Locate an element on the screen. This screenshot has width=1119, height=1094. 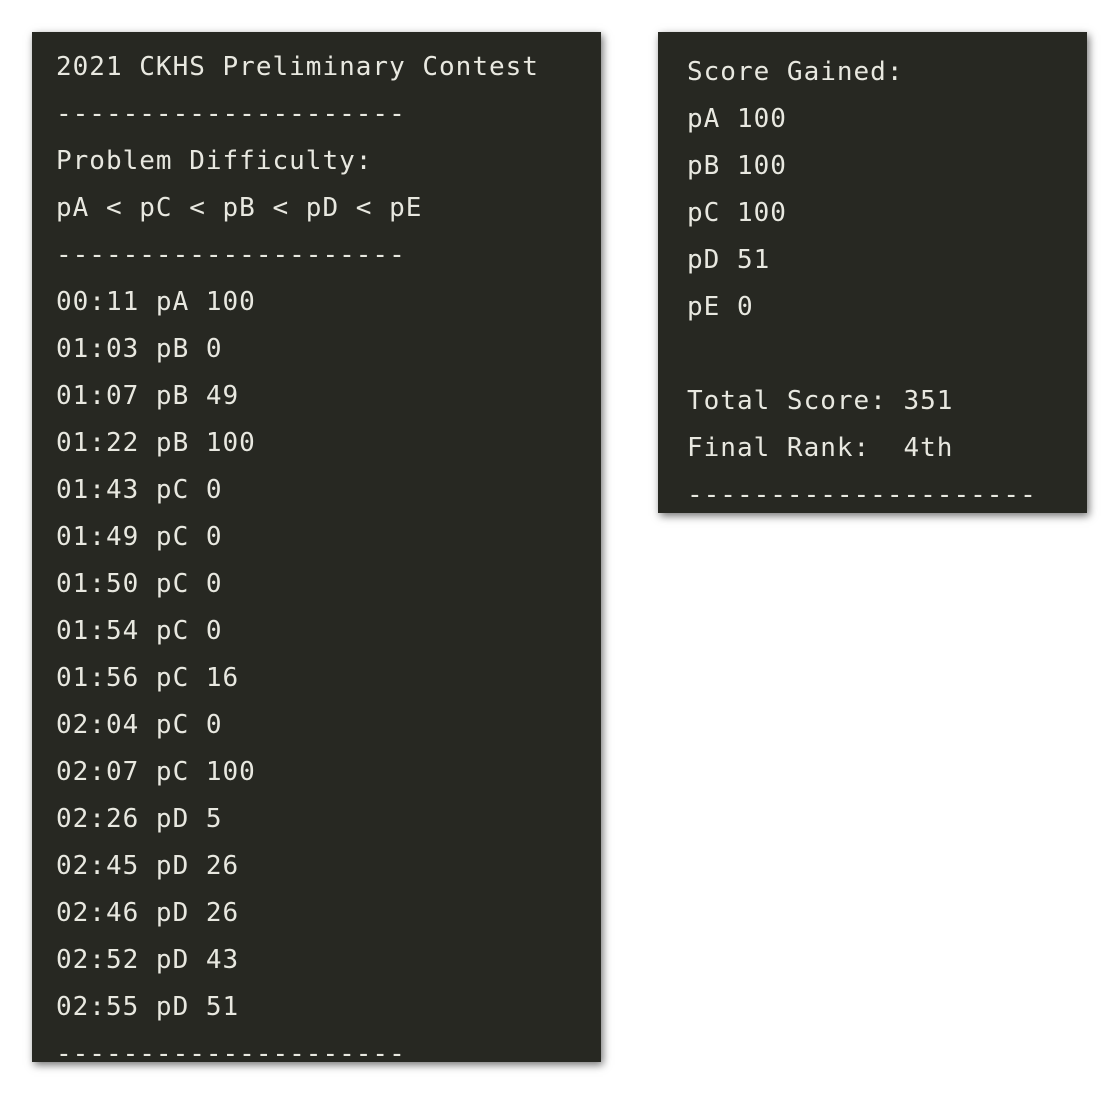
log-entry: 02:55 pD 51 is located at coordinates (148, 1007).